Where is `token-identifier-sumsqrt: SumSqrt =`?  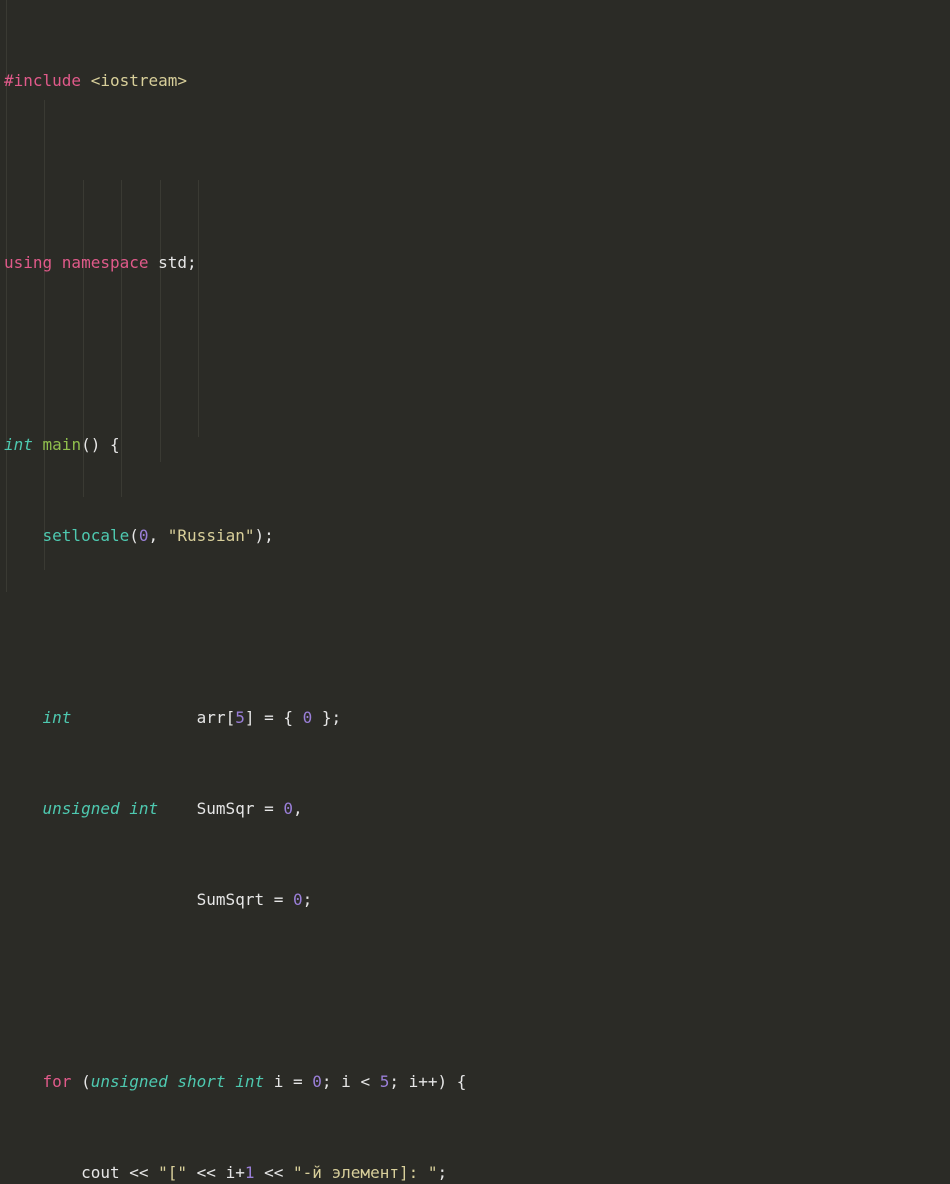
token-identifier-sumsqrt: SumSqrt = is located at coordinates (244, 900).